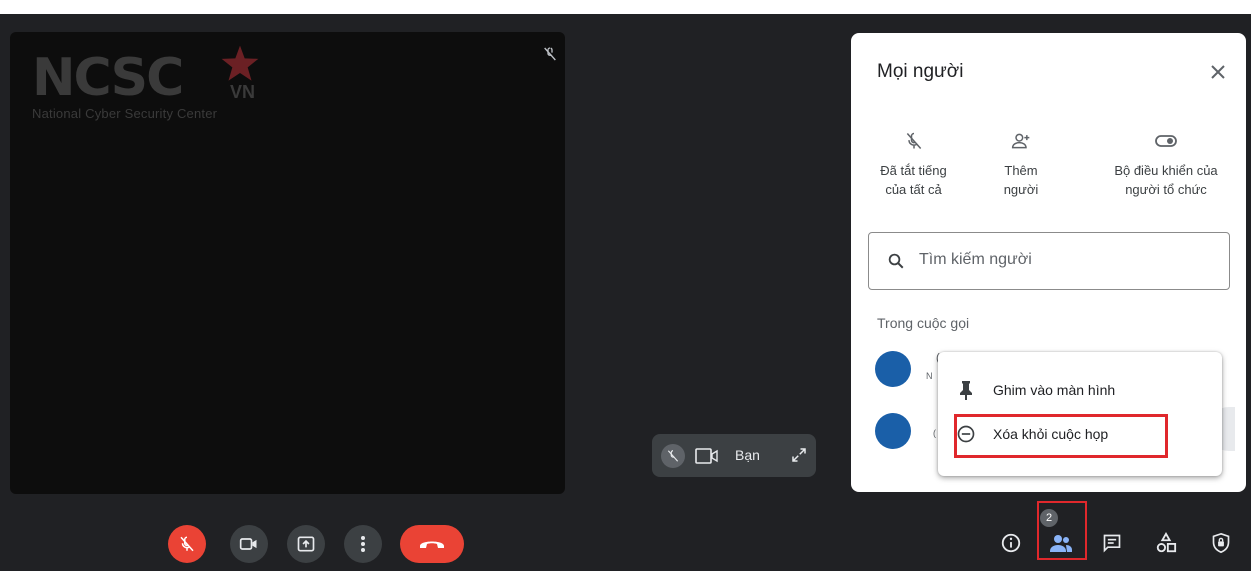 The height and width of the screenshot is (571, 1251). I want to click on end-call-button, so click(432, 544).